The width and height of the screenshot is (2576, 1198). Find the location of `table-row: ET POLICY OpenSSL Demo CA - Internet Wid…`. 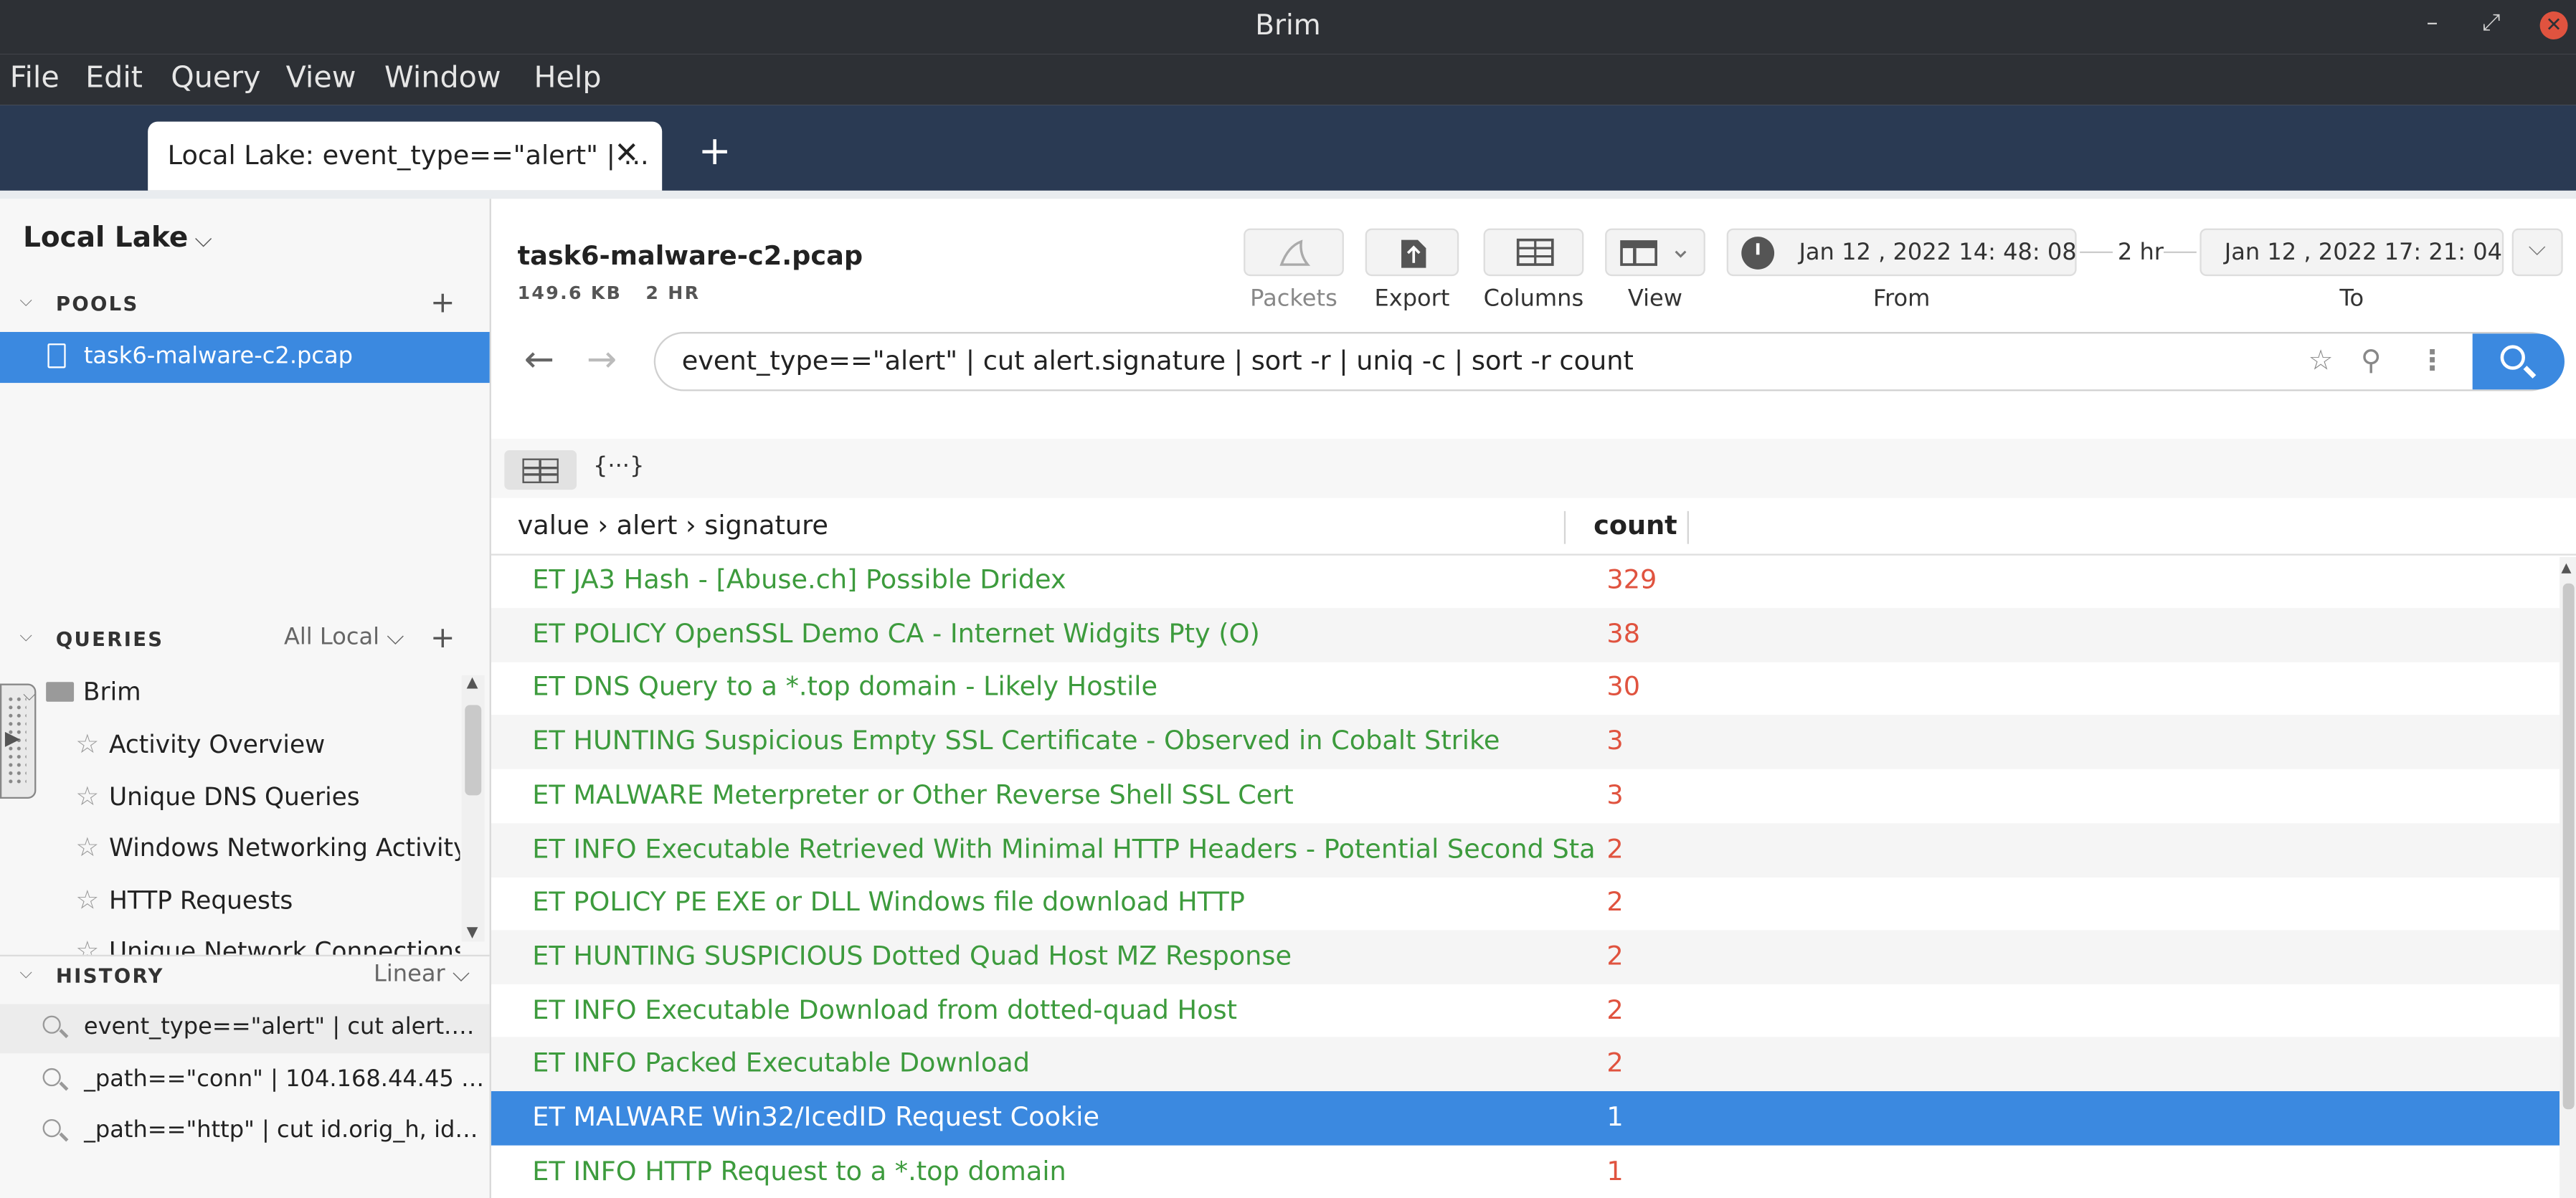

table-row: ET POLICY OpenSSL Demo CA - Internet Wid… is located at coordinates (1525, 634).